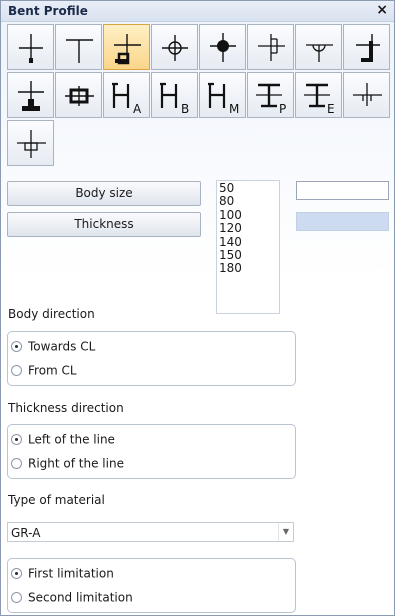  I want to click on radio-from-cl: From CL, so click(44, 370).